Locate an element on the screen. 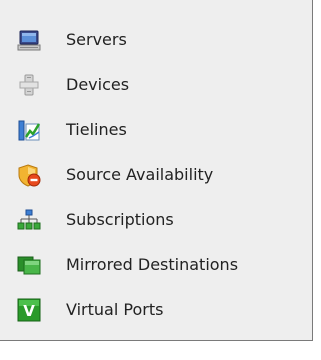 The image size is (321, 360). network-tree-icon is located at coordinates (29, 220).